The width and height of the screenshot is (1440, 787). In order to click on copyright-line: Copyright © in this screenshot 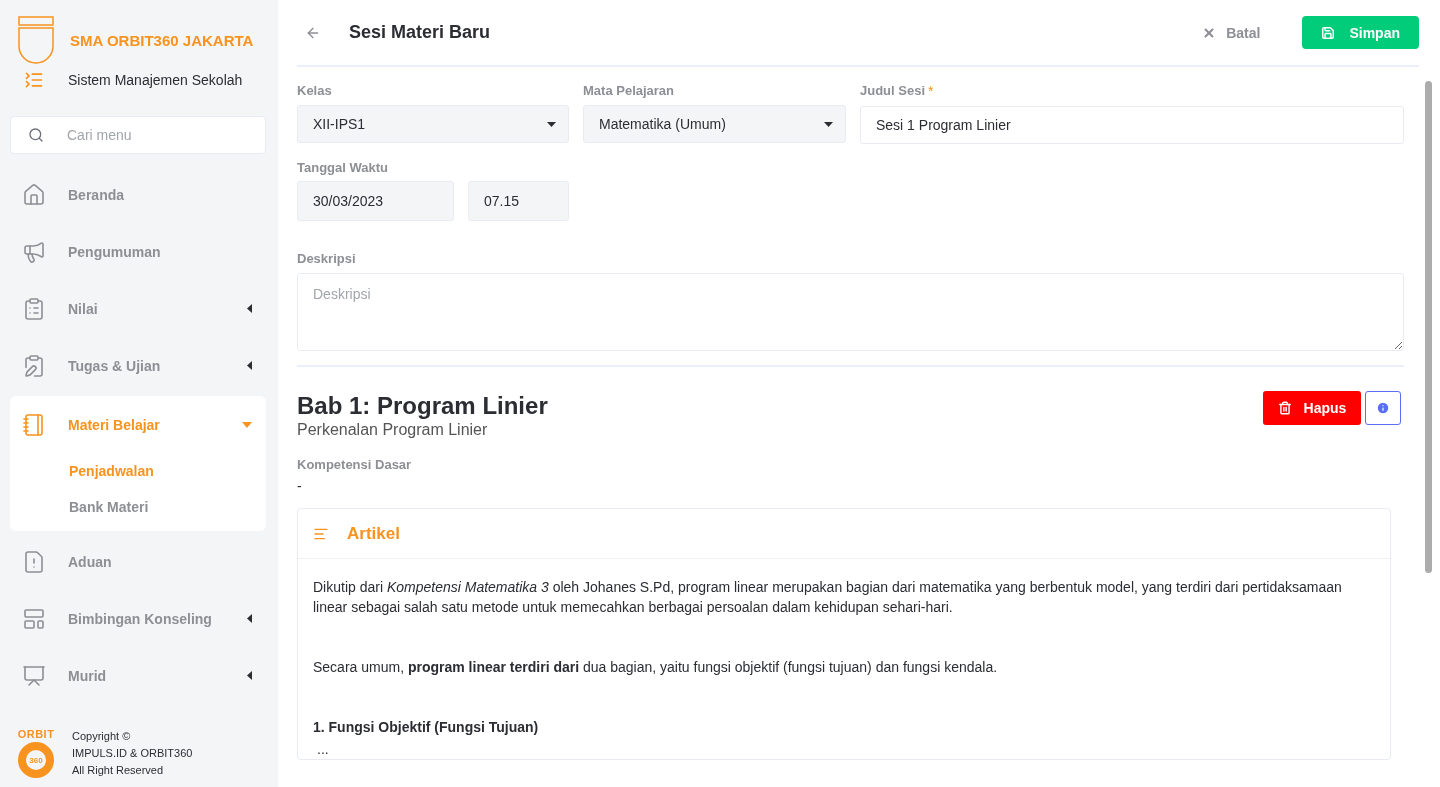, I will do `click(102, 736)`.